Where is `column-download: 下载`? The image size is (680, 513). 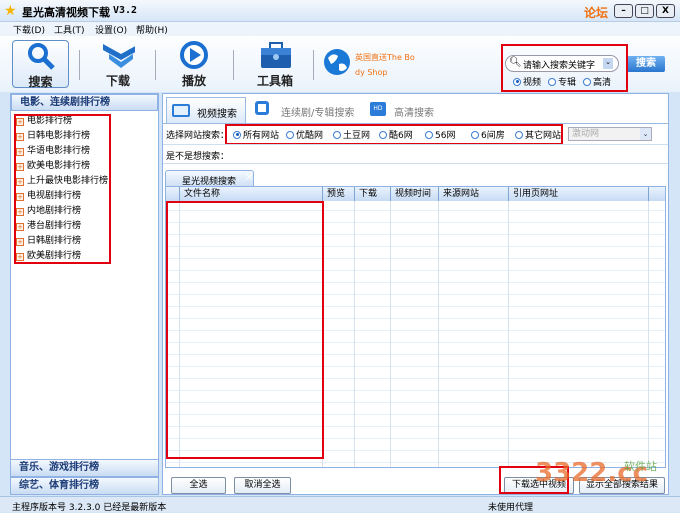
column-download: 下载 is located at coordinates (372, 194).